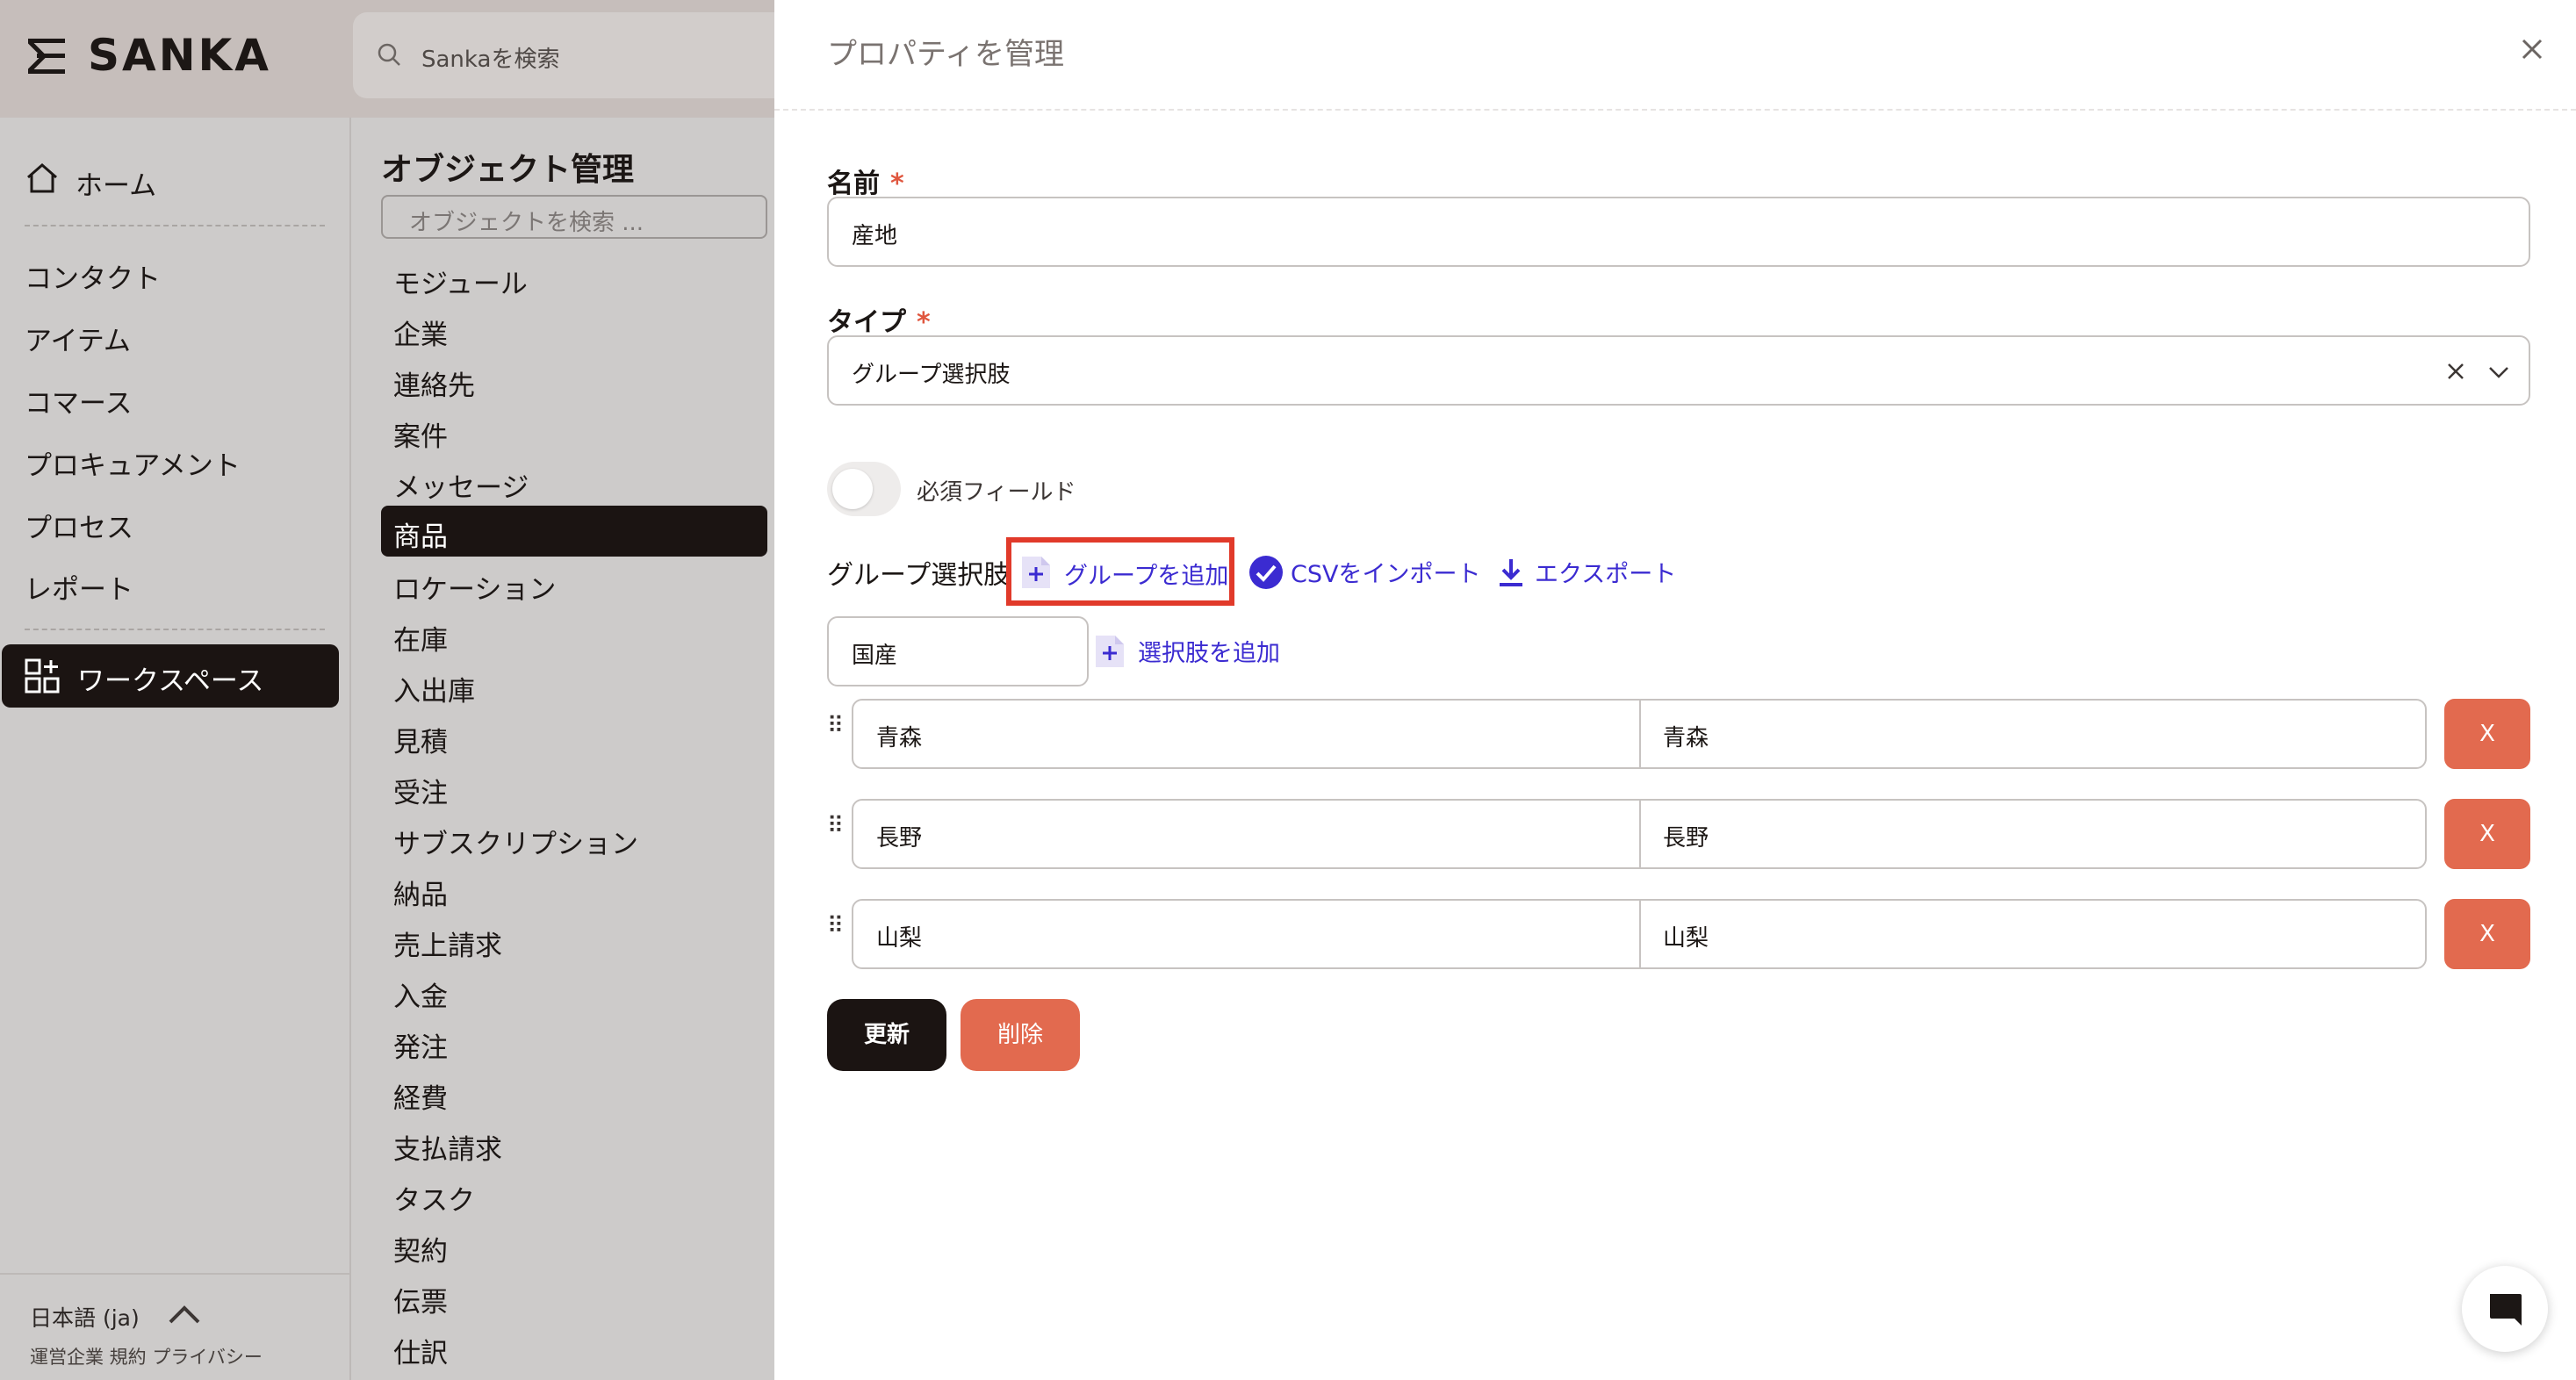 This screenshot has height=1380, width=2576. Describe the element at coordinates (574, 531) in the screenshot. I see `object-item-product: 商品` at that location.